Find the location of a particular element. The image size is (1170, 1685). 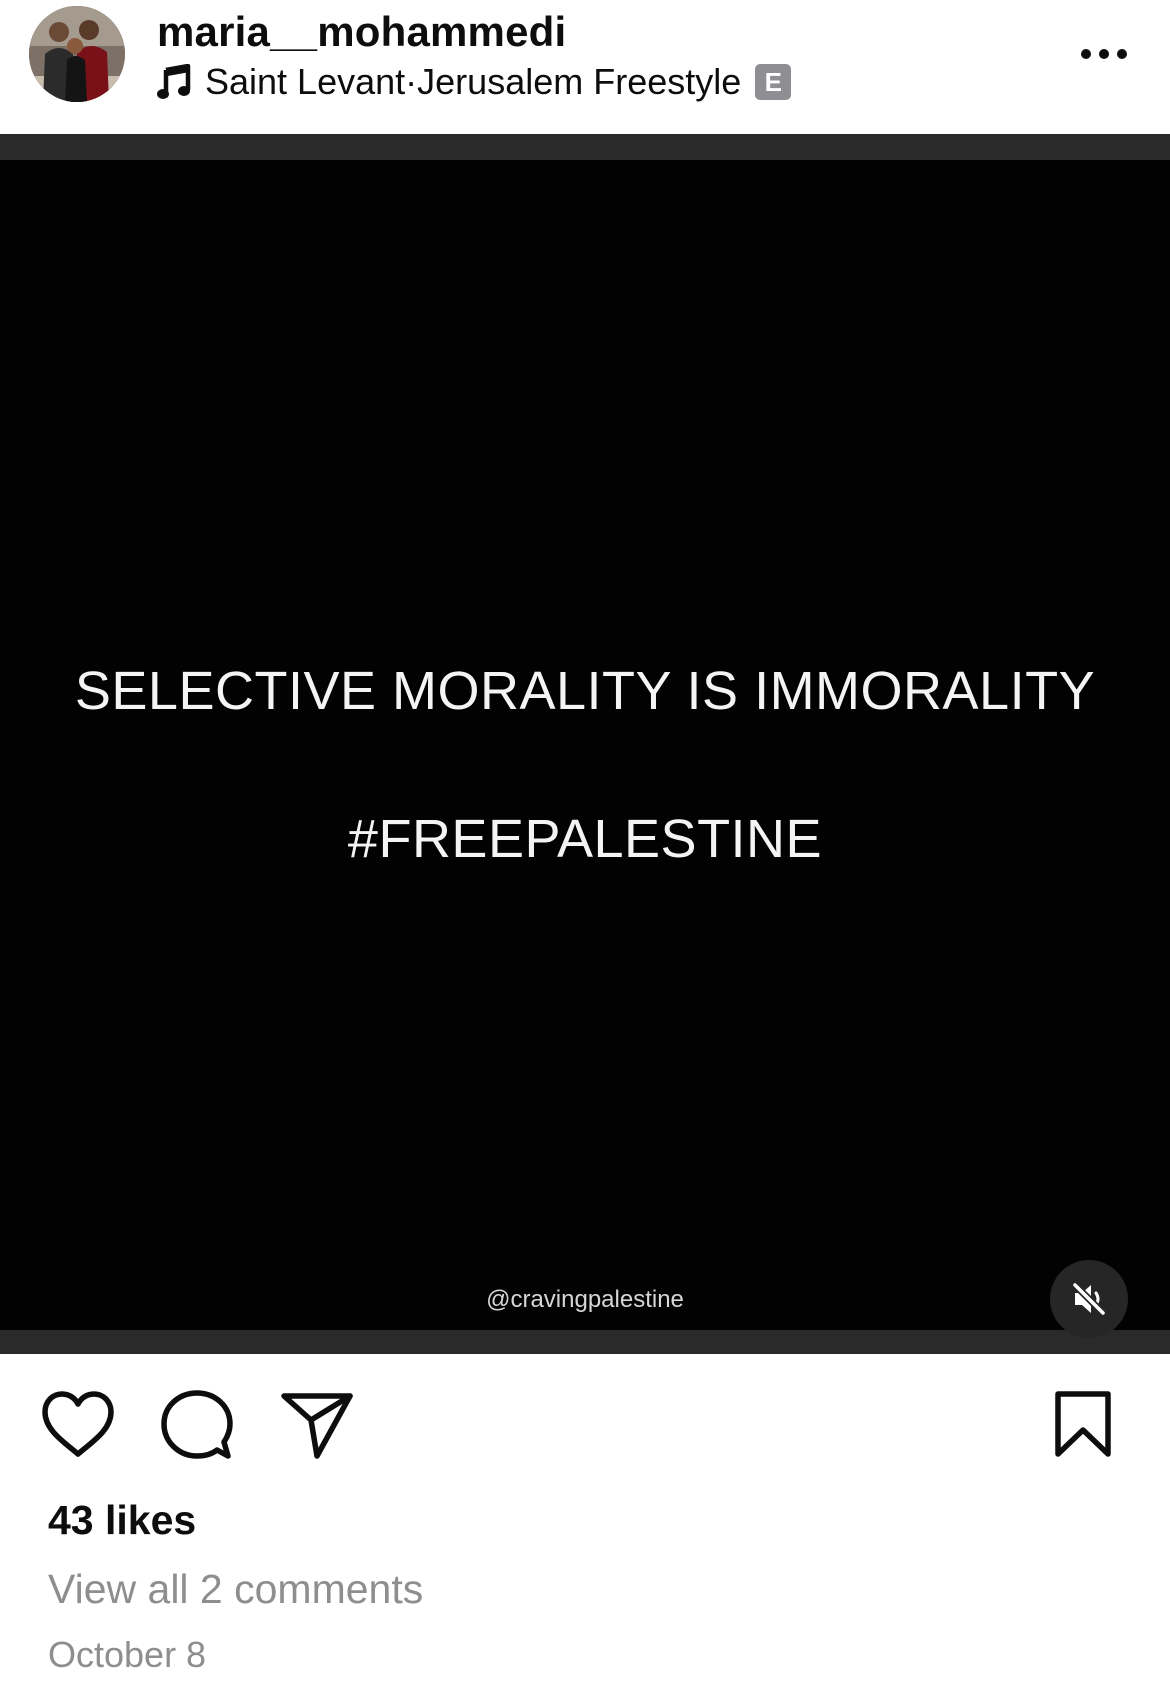

avatar-photo is located at coordinates (77, 54).